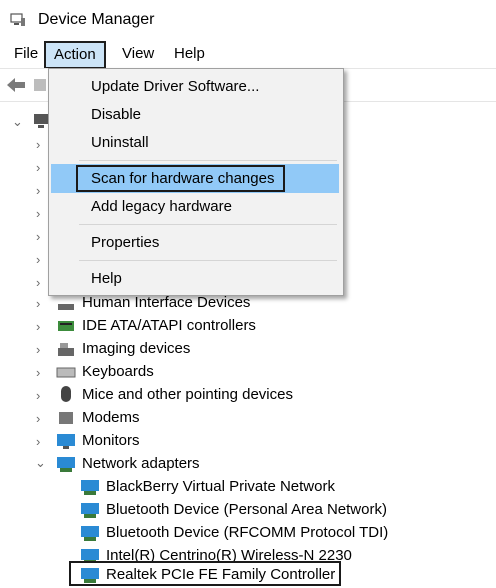 The image size is (496, 588). What do you see at coordinates (66, 349) in the screenshot?
I see `camera-icon` at bounding box center [66, 349].